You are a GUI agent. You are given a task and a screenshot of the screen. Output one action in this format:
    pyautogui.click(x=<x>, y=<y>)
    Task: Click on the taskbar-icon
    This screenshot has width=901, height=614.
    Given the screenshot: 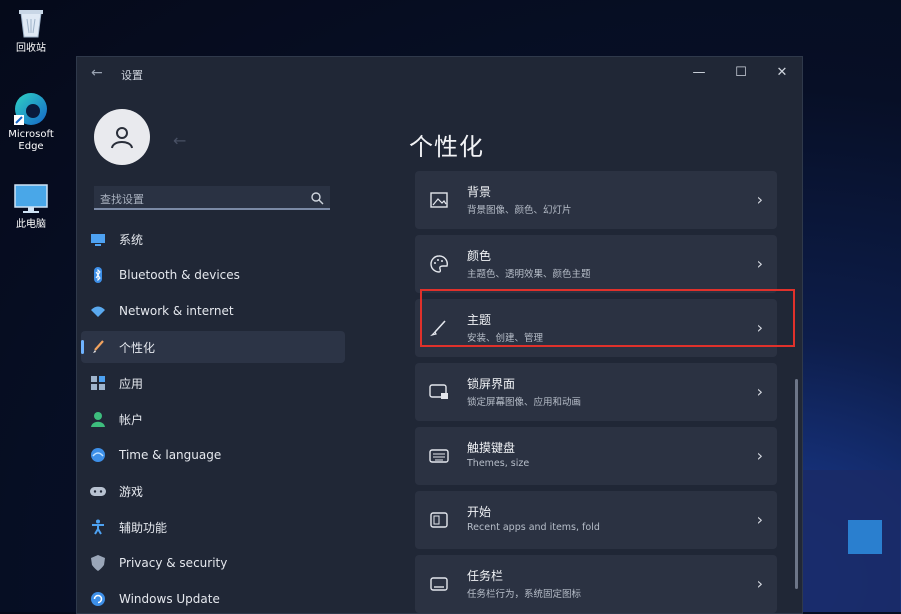 What is the action you would take?
    pyautogui.click(x=439, y=584)
    